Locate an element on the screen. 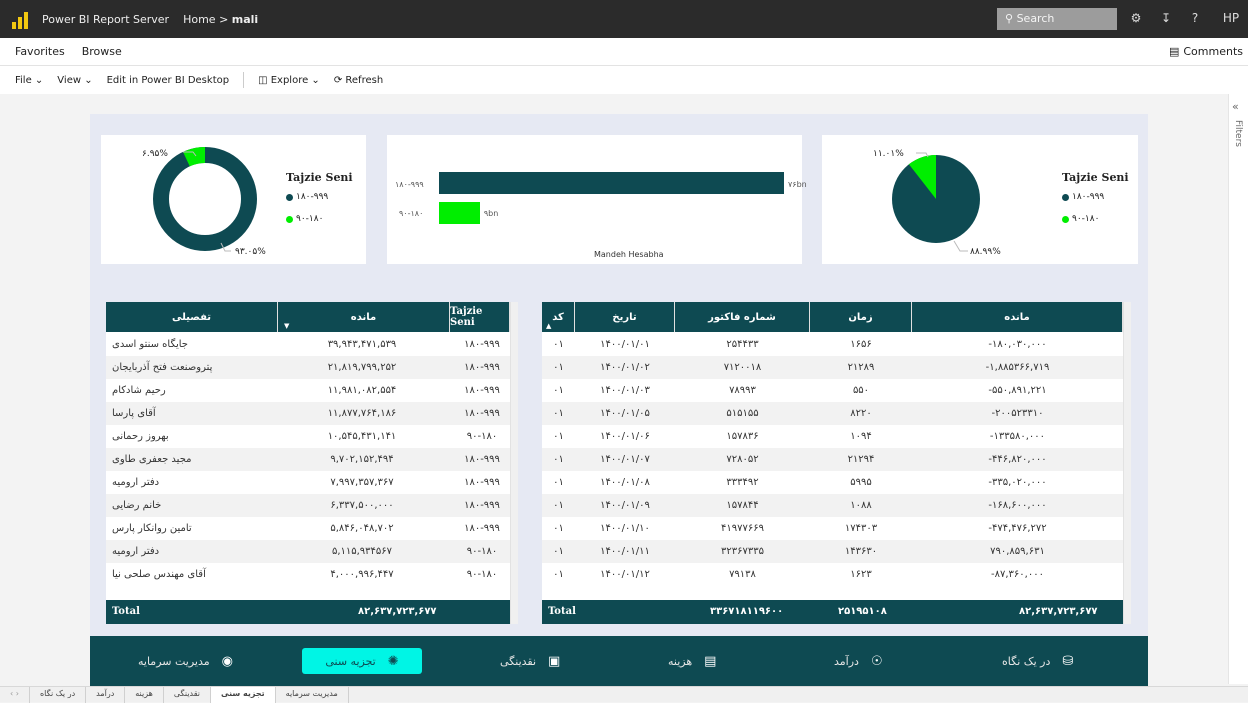 This screenshot has height=703, width=1248. pie-legend-item-1: ۱۸۰-۹۹۹ is located at coordinates (1083, 197).